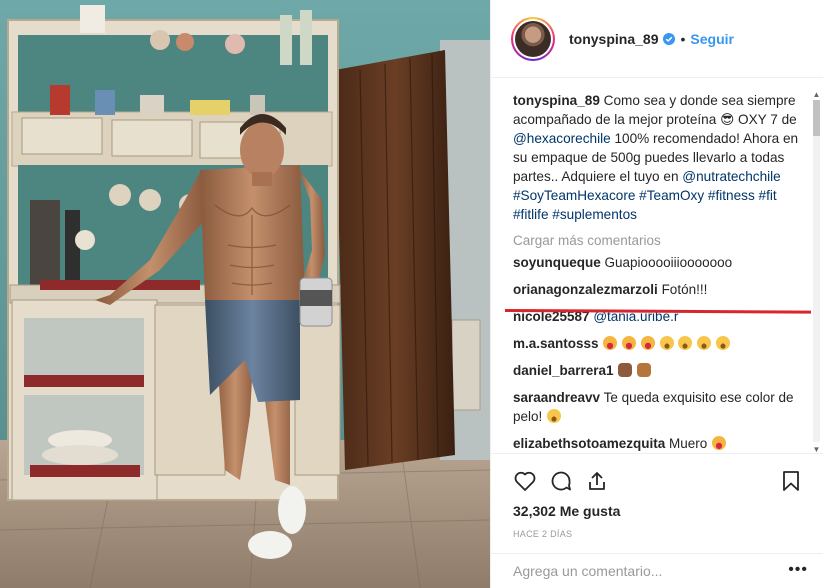  Describe the element at coordinates (590, 511) in the screenshot. I see `likes-label: Me gusta` at that location.